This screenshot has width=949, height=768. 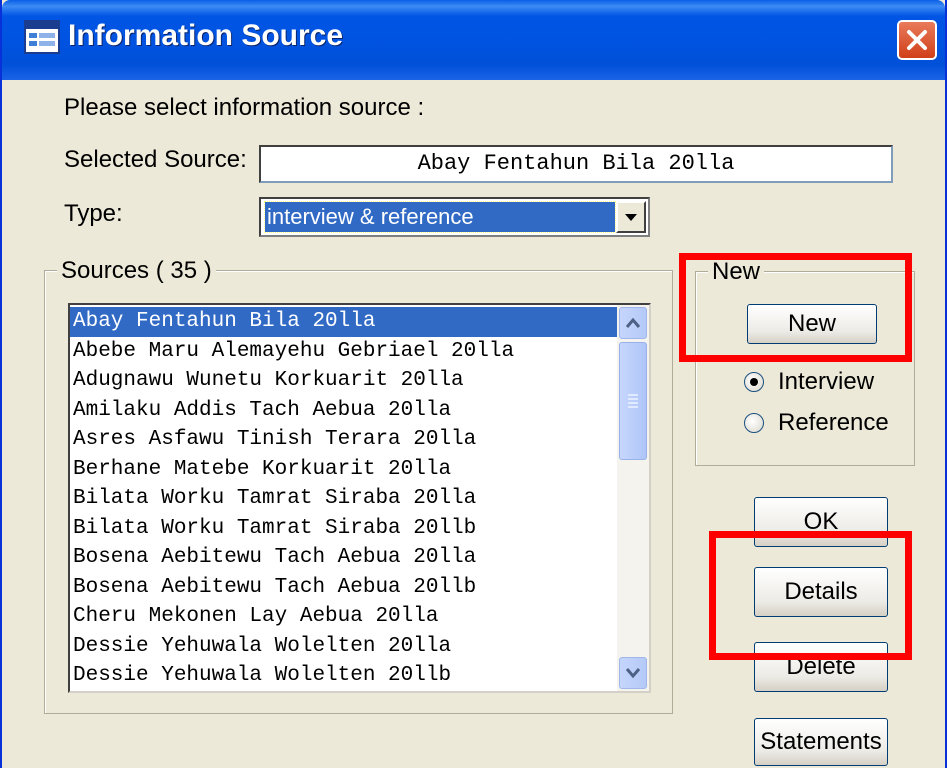 I want to click on radio-interview: Interview, so click(x=809, y=382).